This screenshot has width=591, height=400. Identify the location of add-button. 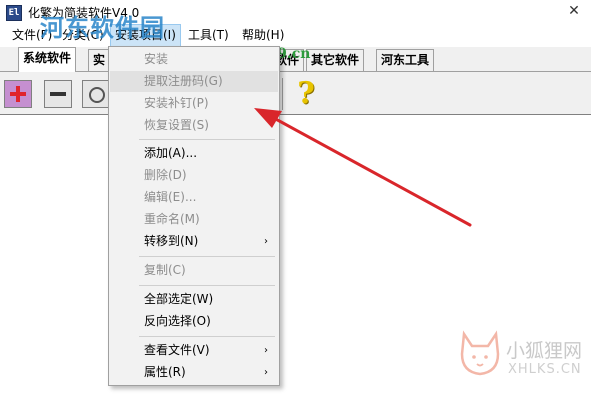
(18, 94).